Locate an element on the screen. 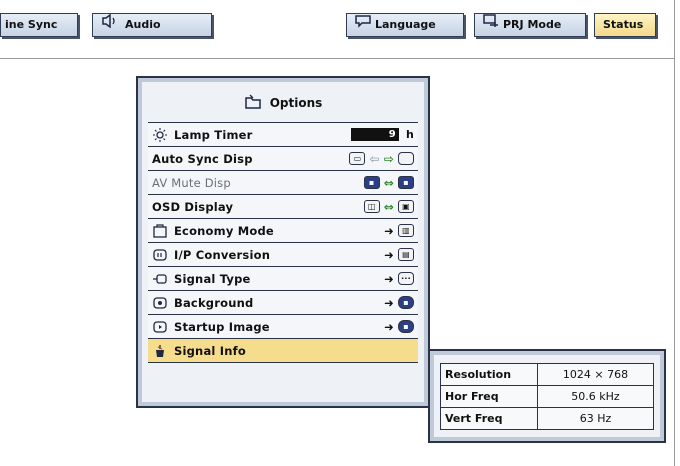  menu-row-signal-type: Signal Type ➜ ··· is located at coordinates (283, 279).